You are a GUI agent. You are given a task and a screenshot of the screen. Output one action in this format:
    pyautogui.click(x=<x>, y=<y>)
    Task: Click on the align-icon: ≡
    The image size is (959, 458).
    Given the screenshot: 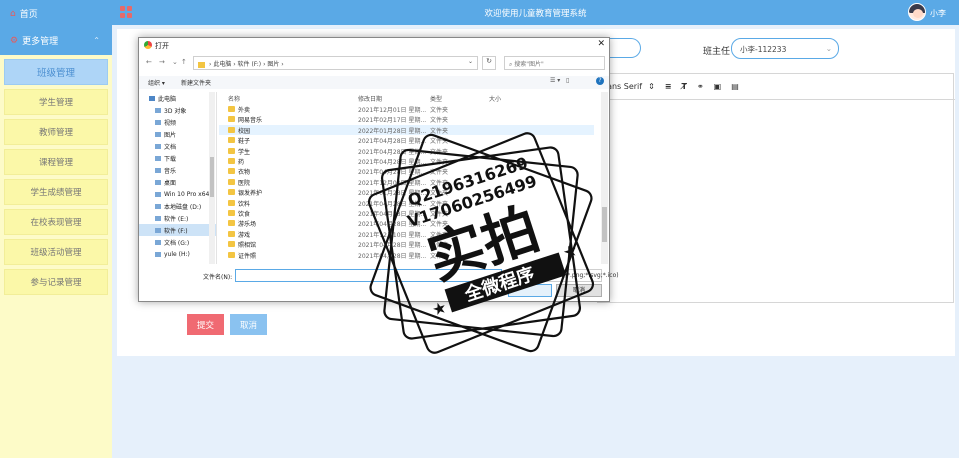 What is the action you would take?
    pyautogui.click(x=668, y=86)
    